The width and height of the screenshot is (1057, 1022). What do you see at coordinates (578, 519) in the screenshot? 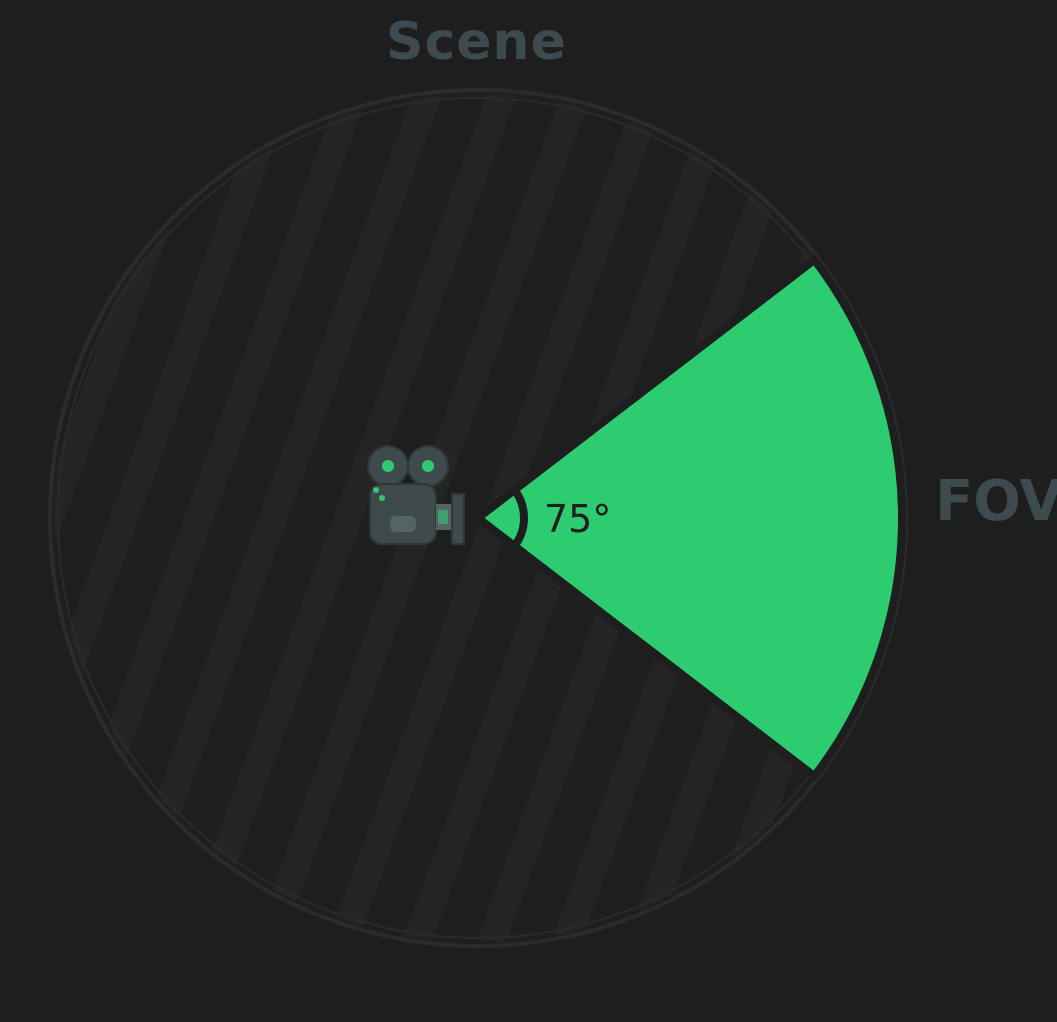
I see `angle-value-label: 75°` at bounding box center [578, 519].